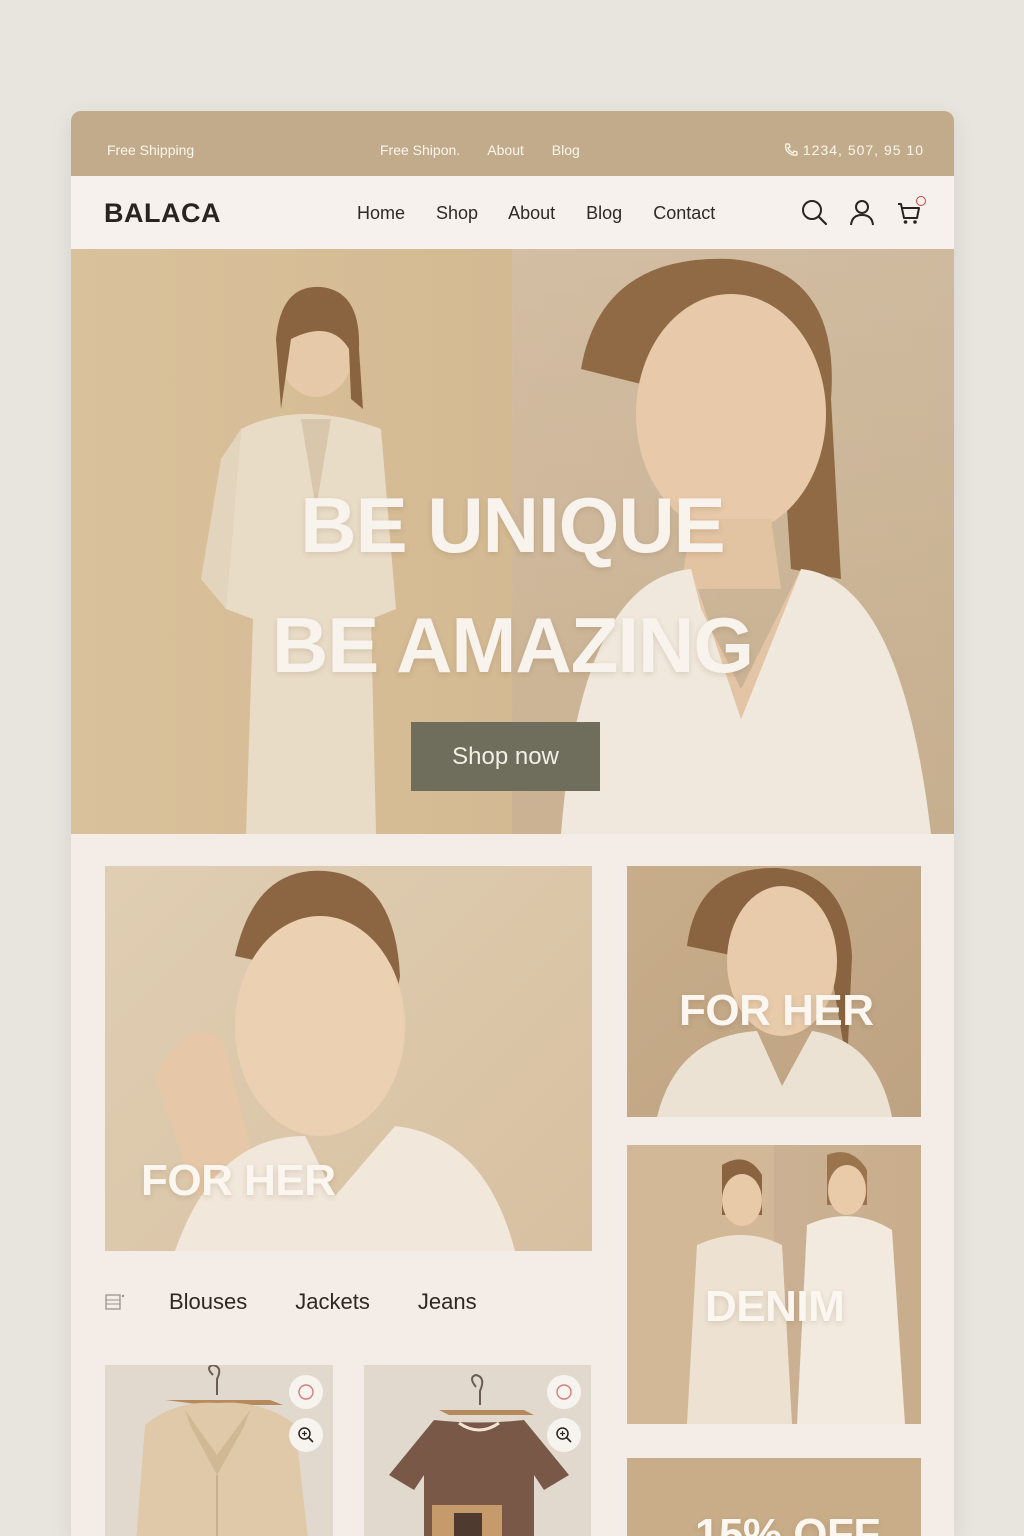 Image resolution: width=1024 pixels, height=1536 pixels. Describe the element at coordinates (776, 1010) in the screenshot. I see `card-label-for-her-small: FOR HER` at that location.